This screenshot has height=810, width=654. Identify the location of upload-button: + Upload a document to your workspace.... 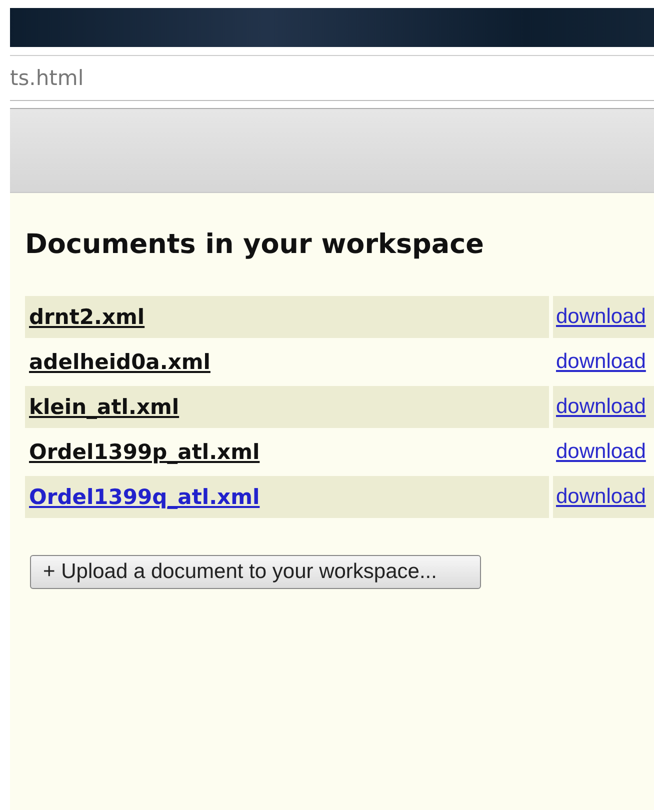
(255, 572).